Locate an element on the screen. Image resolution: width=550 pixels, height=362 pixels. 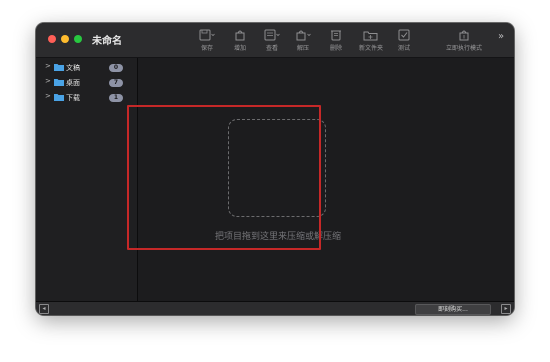
execute-mode-button: 立即执行模式 is located at coordinates (464, 41).